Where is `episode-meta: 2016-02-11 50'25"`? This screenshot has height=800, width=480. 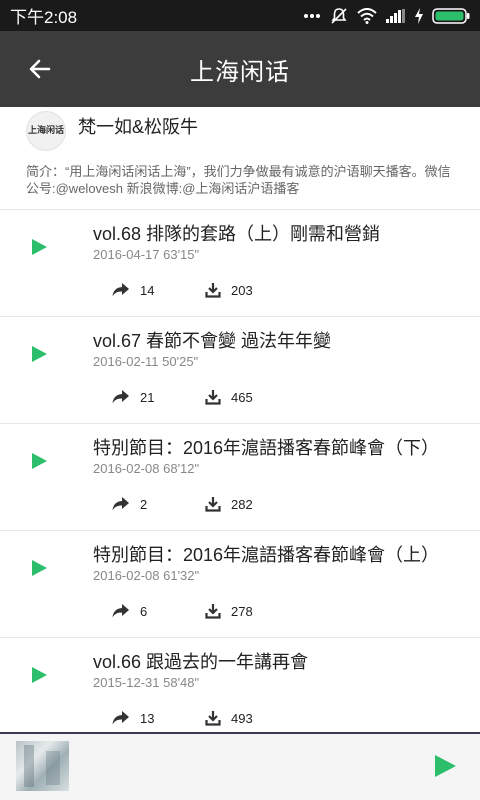 episode-meta: 2016-02-11 50'25" is located at coordinates (146, 361).